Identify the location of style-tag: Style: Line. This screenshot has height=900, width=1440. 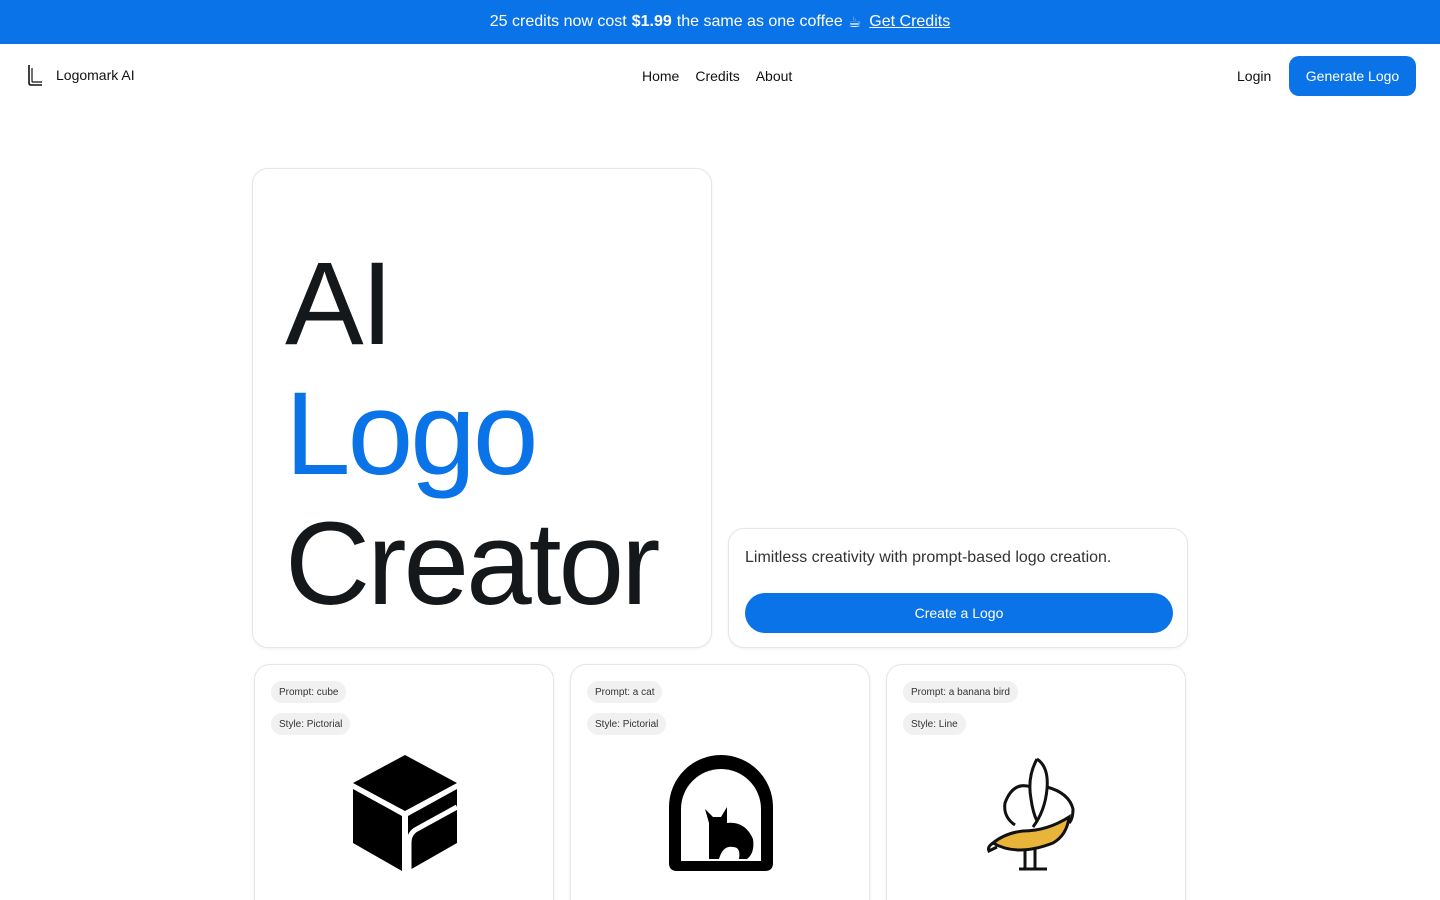
(934, 724).